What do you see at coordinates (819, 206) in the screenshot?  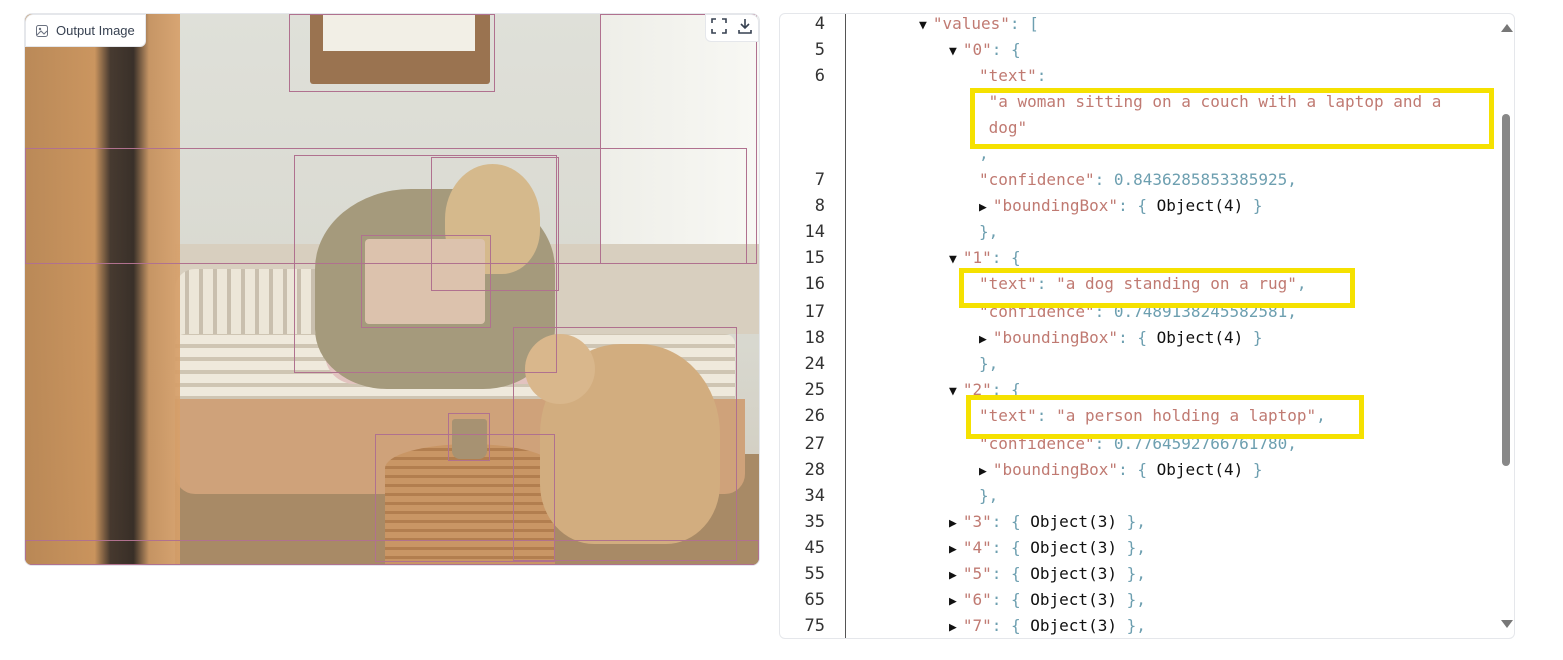 I see `line-number: 8` at bounding box center [819, 206].